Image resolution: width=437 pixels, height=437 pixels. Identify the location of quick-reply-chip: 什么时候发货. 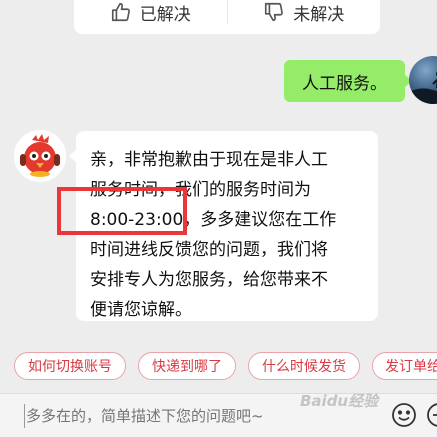
(304, 366).